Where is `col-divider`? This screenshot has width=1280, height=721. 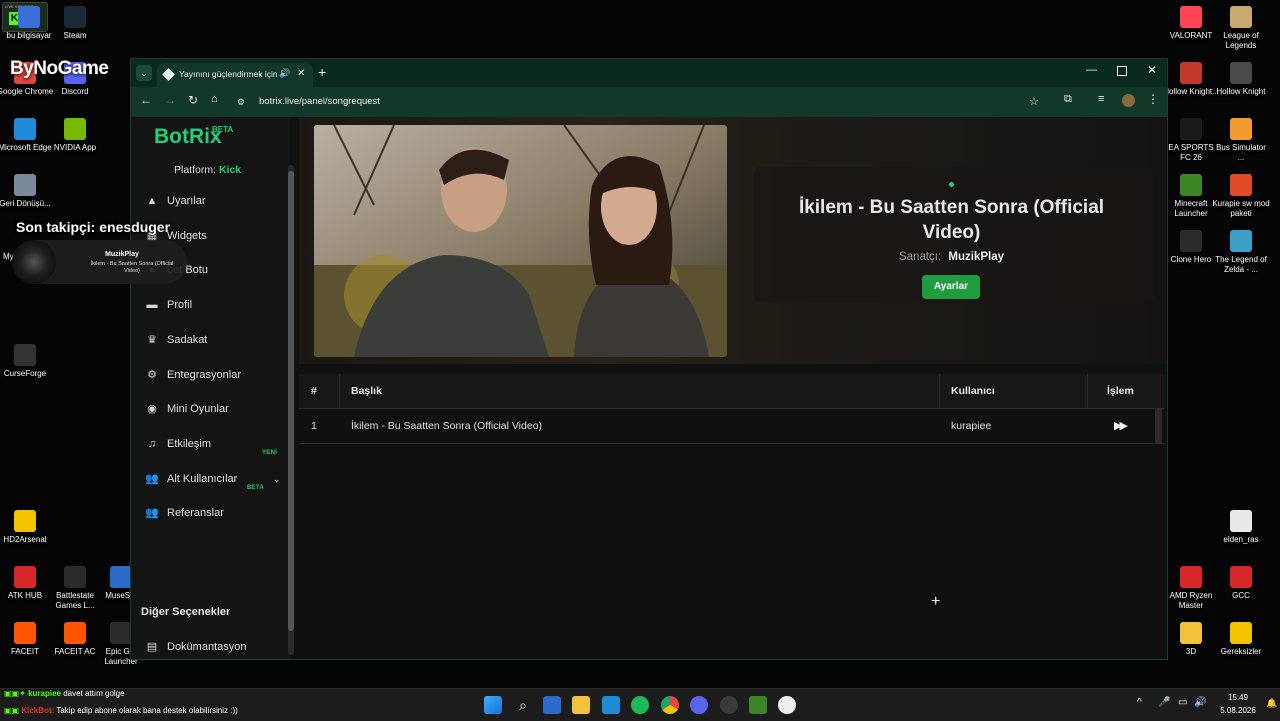
col-divider is located at coordinates (1087, 391).